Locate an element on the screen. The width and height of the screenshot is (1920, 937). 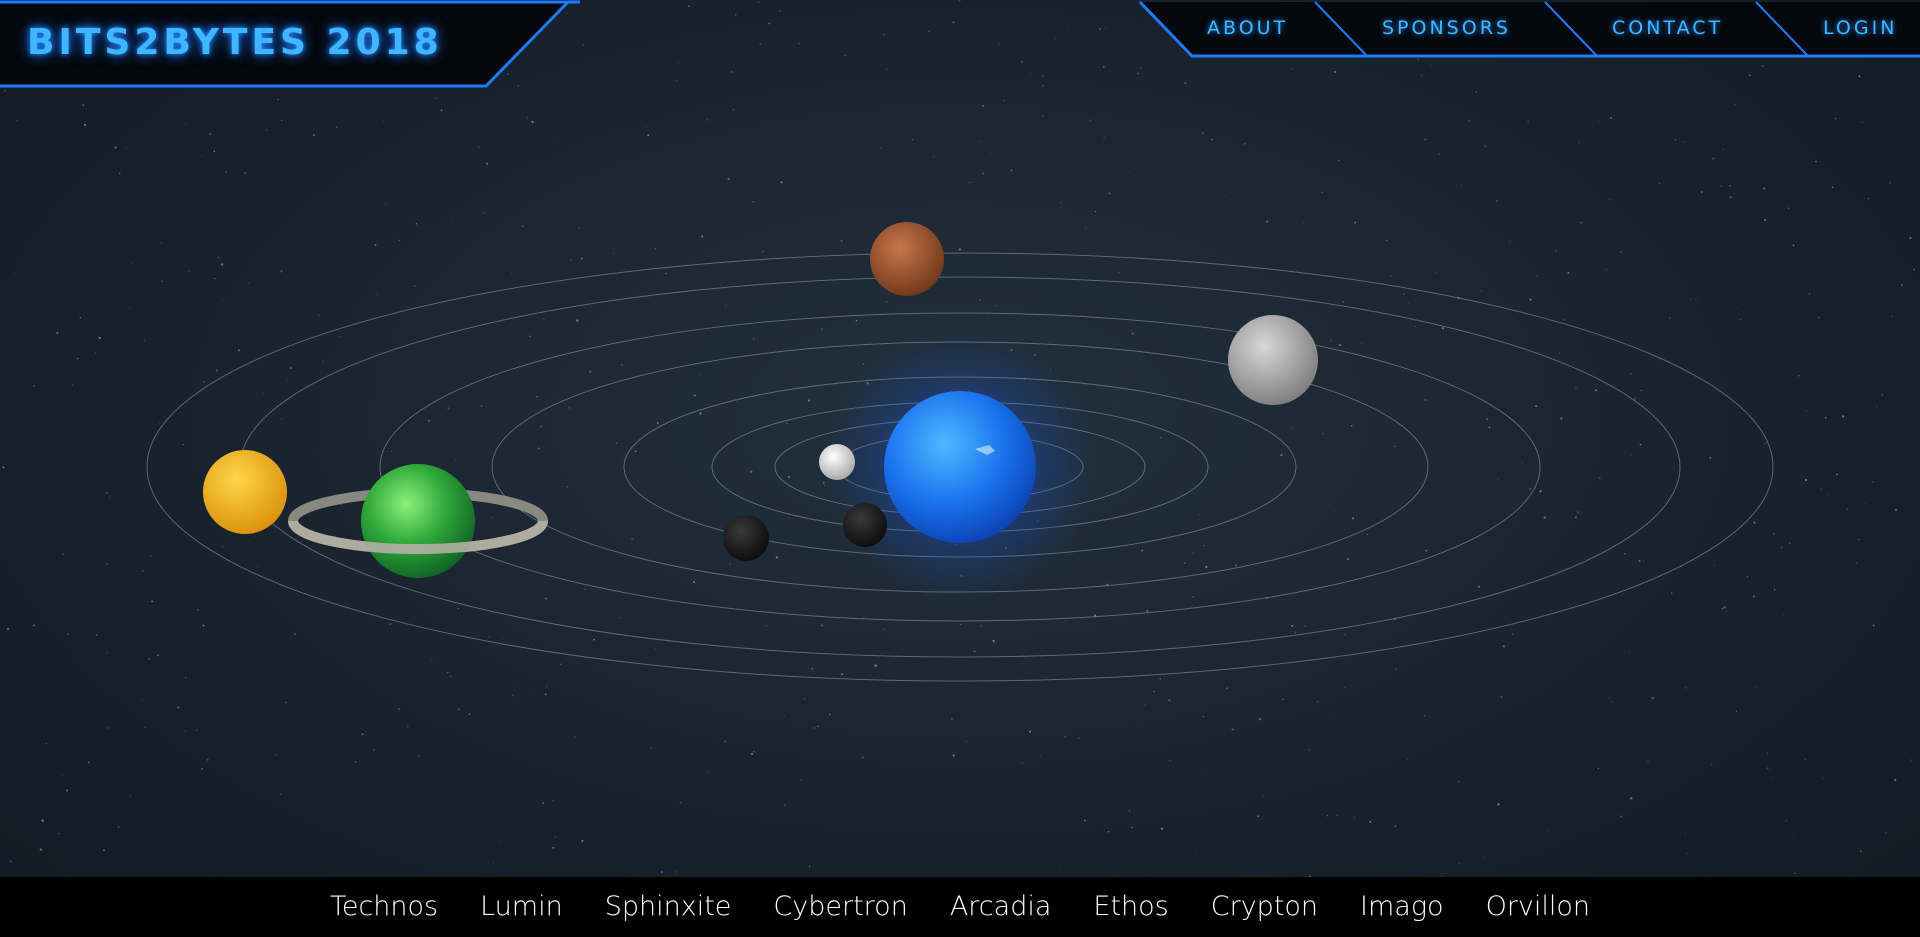
planet-yellow is located at coordinates (245, 492).